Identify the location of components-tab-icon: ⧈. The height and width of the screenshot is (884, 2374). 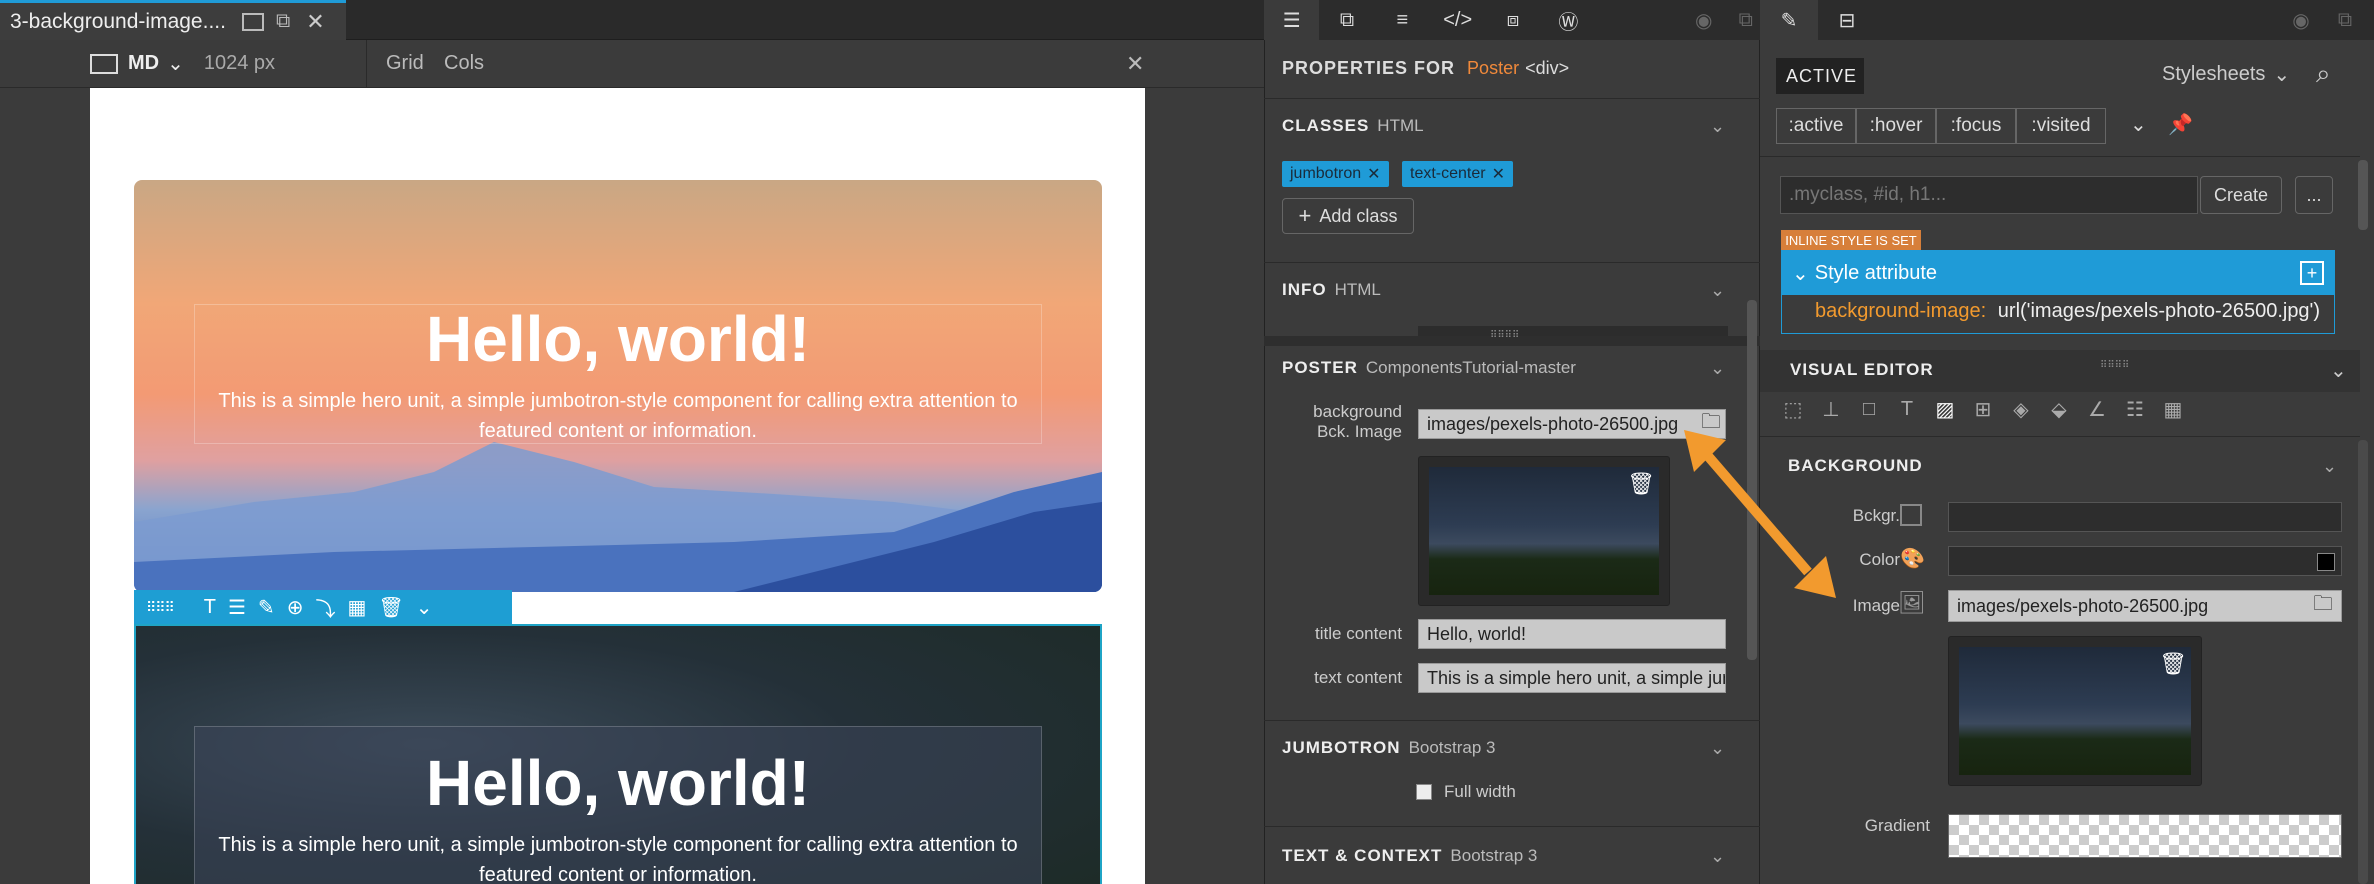
(1512, 20).